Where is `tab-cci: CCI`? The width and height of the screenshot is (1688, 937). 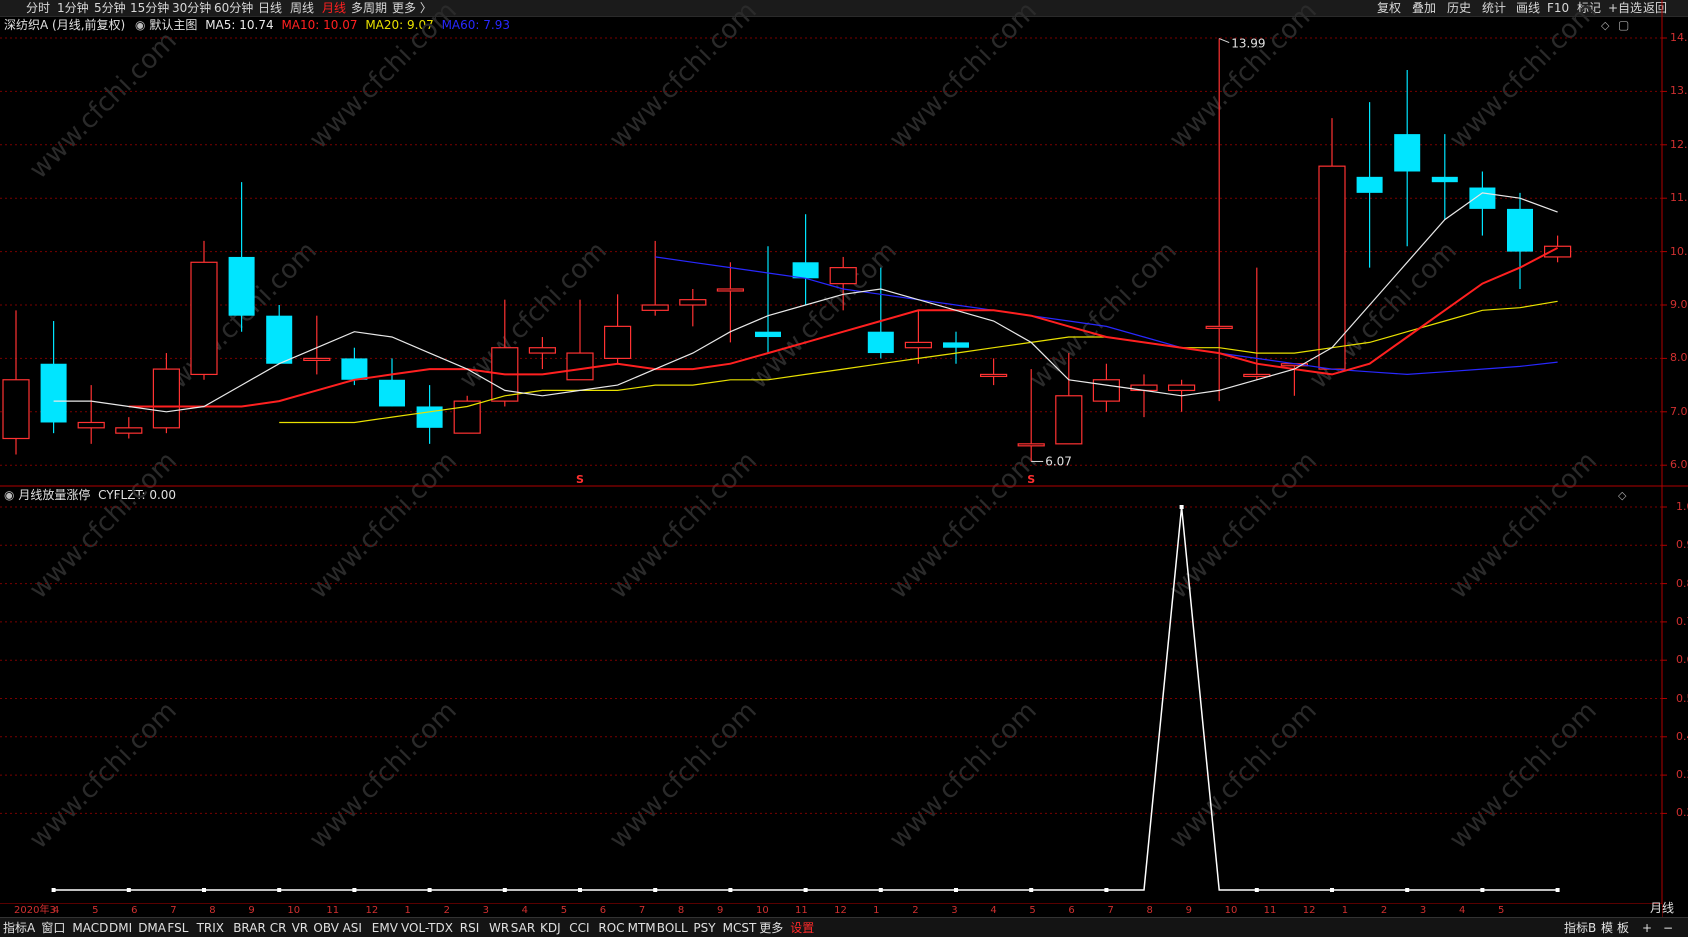 tab-cci: CCI is located at coordinates (579, 927).